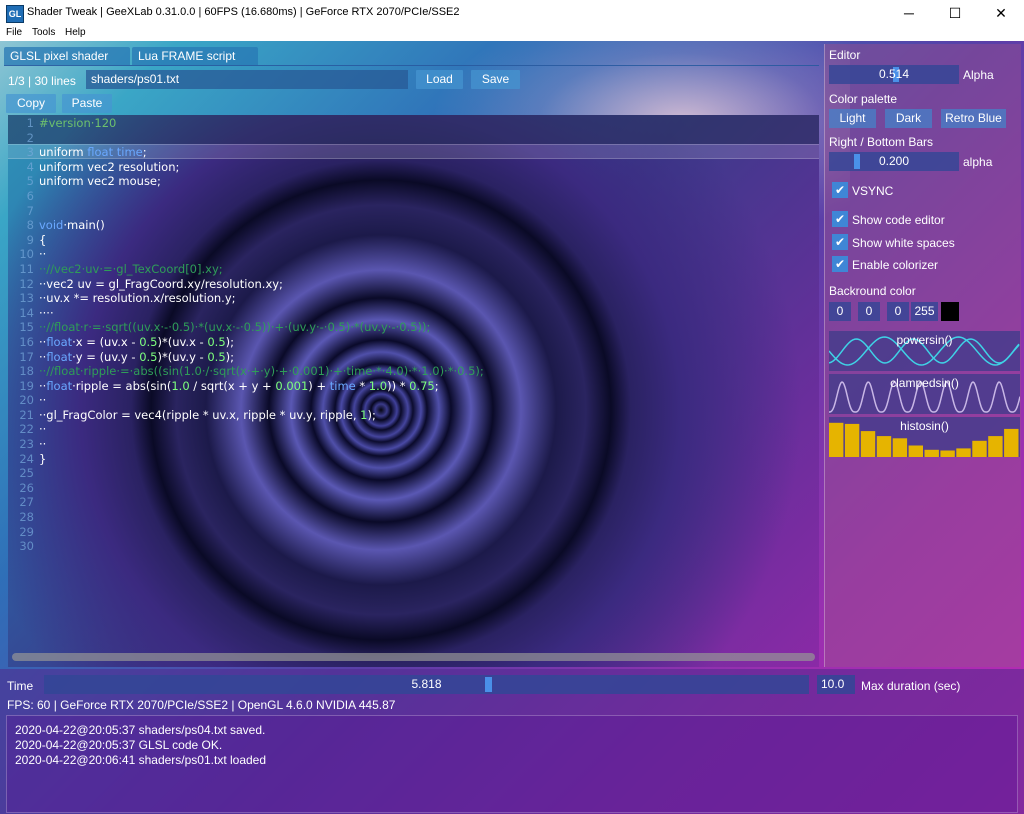 Image resolution: width=1024 pixels, height=814 pixels. I want to click on enable-colorizer-checkbox: ✔, so click(840, 264).